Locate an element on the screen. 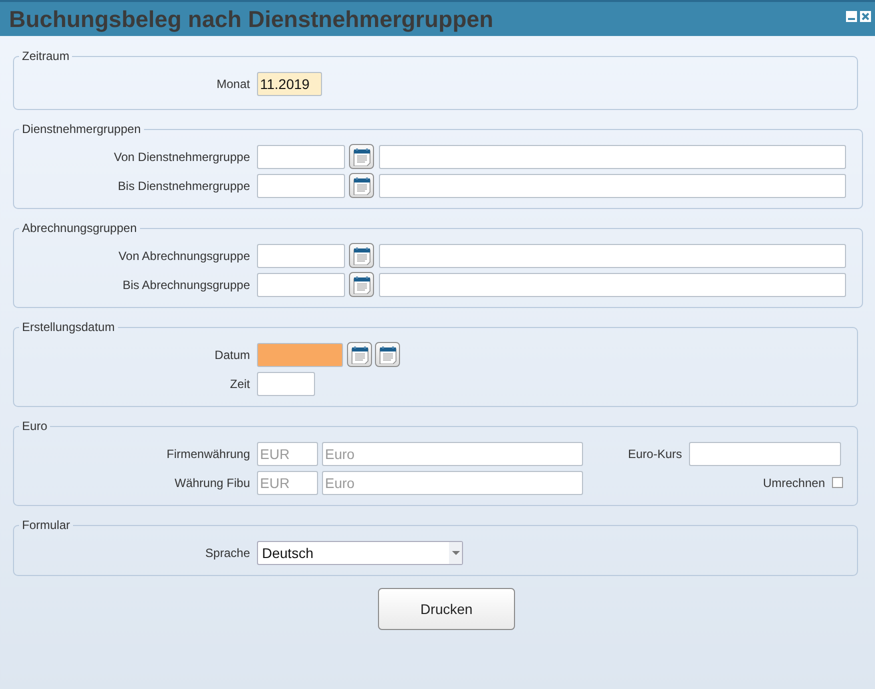 The height and width of the screenshot is (689, 875). field-label: Monat is located at coordinates (233, 83).